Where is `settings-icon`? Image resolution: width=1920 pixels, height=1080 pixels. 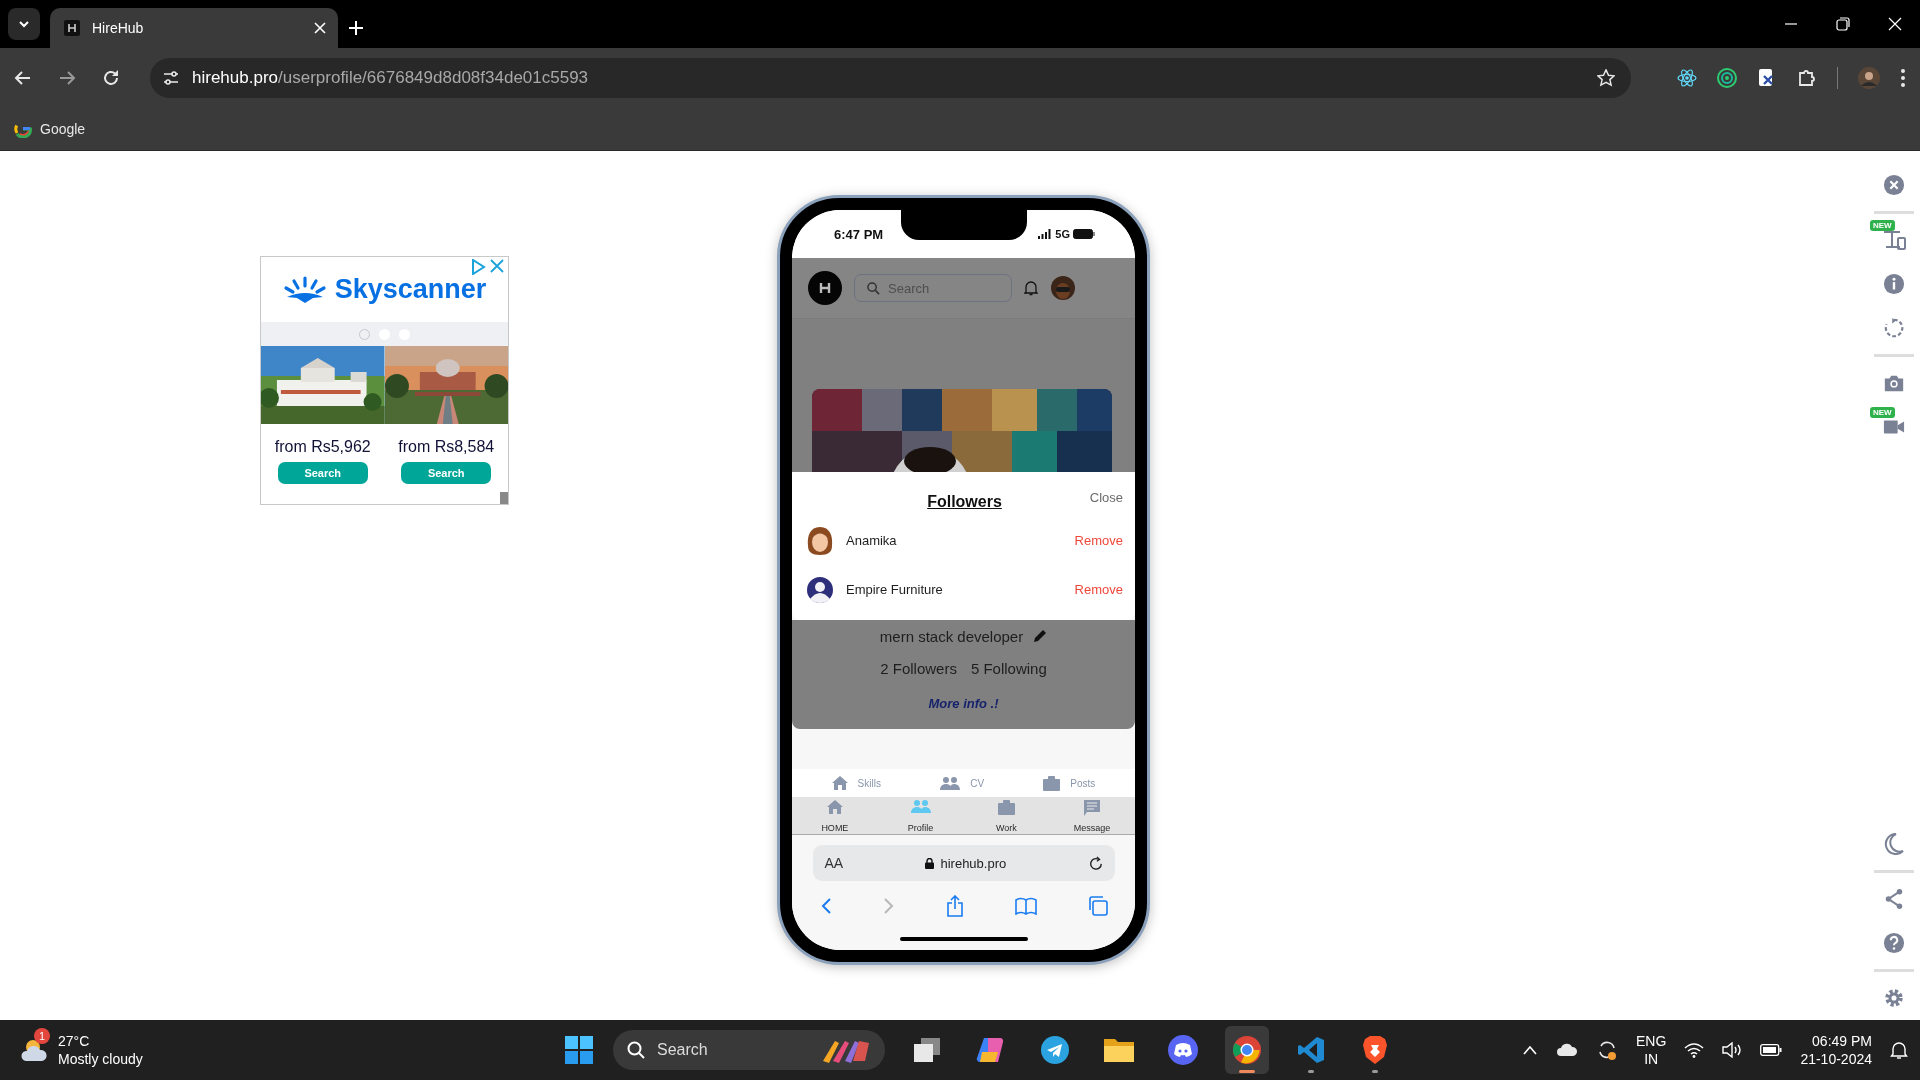 settings-icon is located at coordinates (1894, 998).